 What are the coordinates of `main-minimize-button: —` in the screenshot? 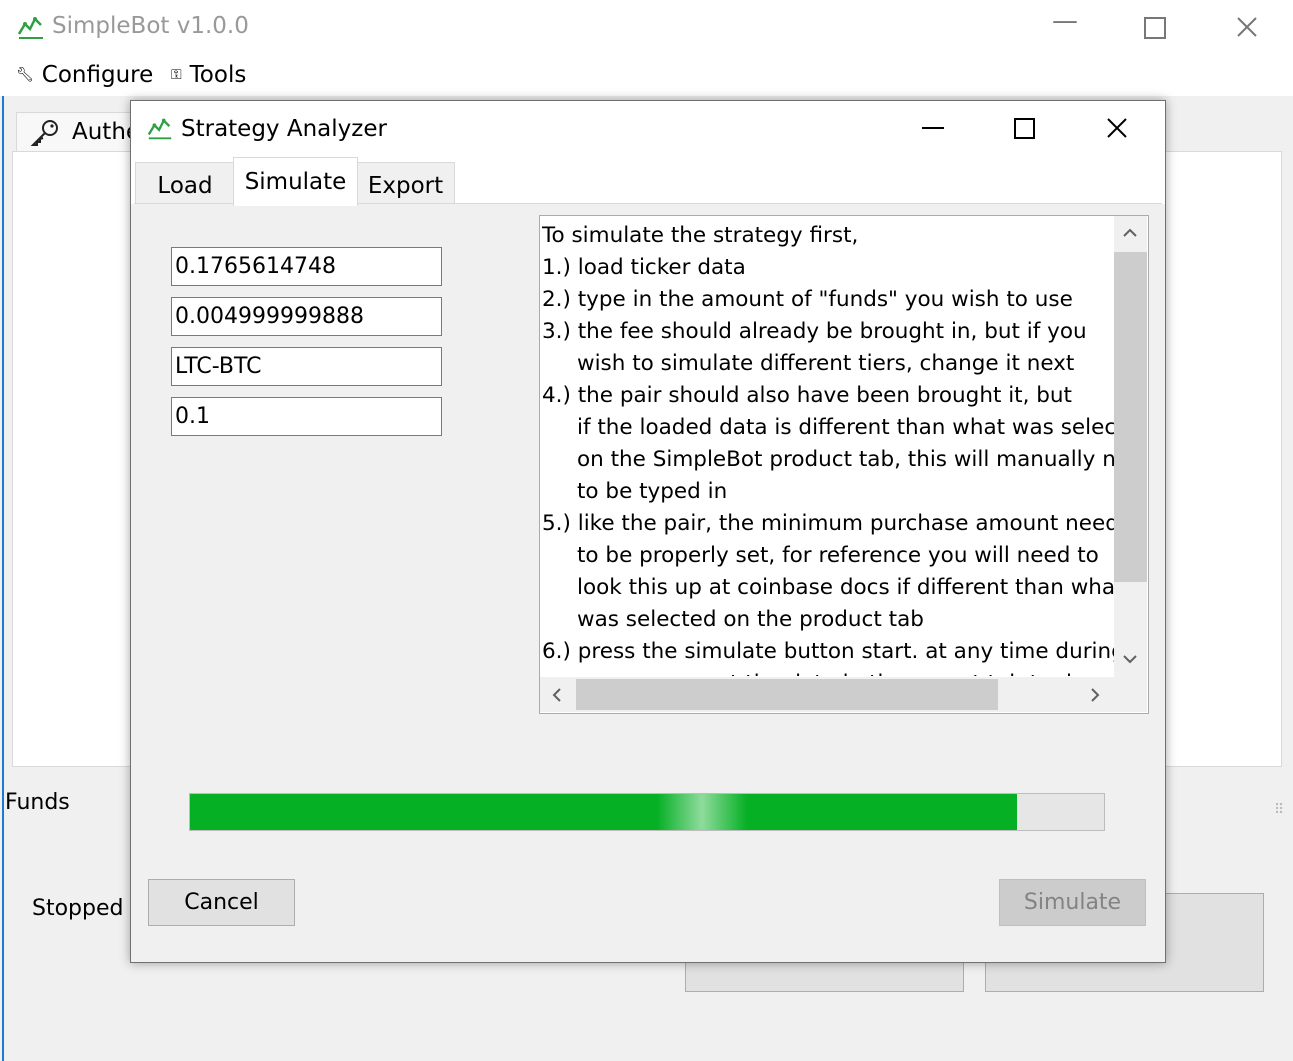 It's located at (1065, 21).